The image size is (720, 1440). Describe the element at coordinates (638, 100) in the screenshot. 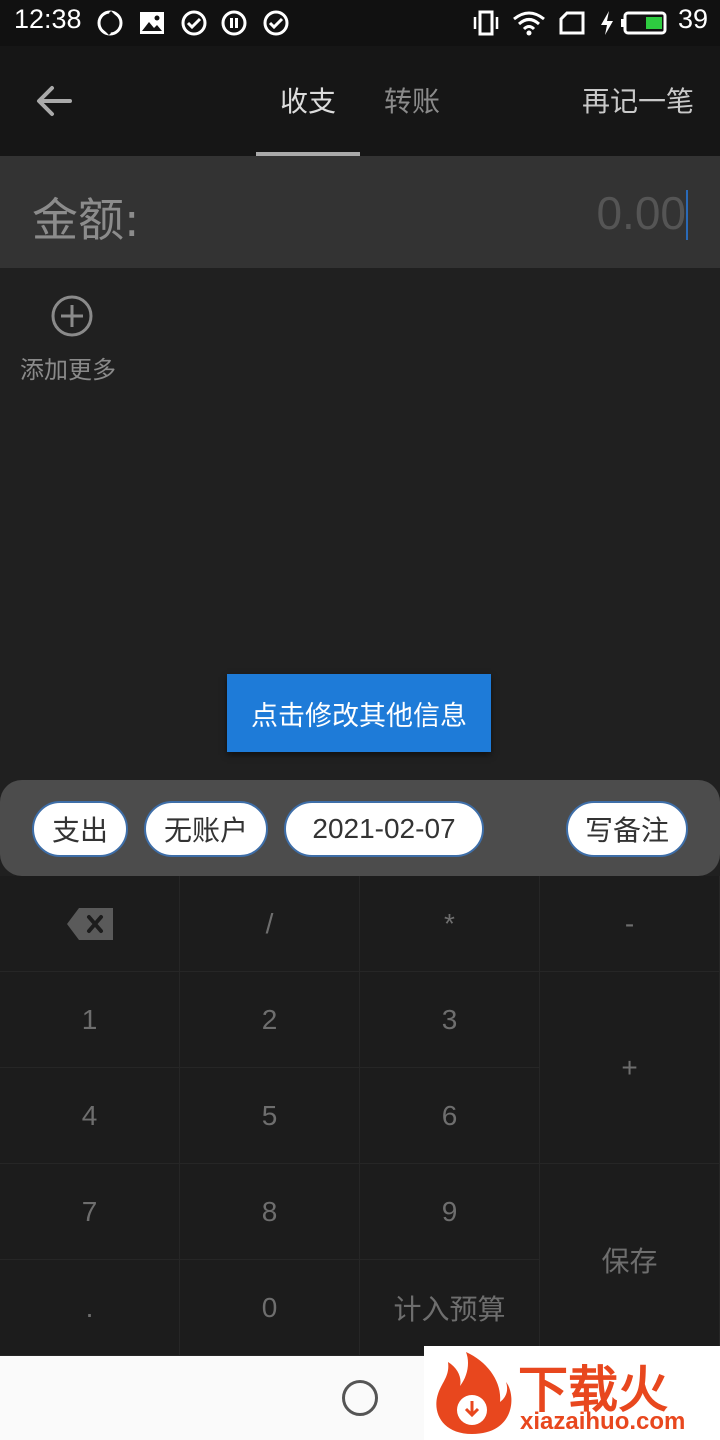

I see `record-again-button: 再记一笔` at that location.